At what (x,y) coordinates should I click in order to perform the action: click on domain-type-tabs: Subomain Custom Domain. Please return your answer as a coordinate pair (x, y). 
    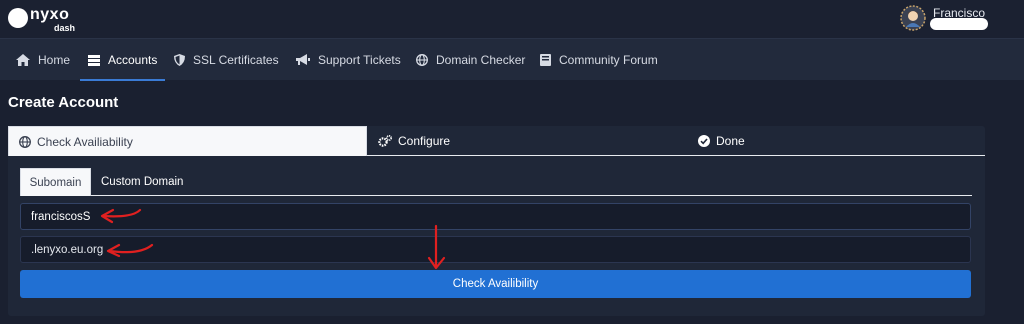
    Looking at the image, I should click on (496, 182).